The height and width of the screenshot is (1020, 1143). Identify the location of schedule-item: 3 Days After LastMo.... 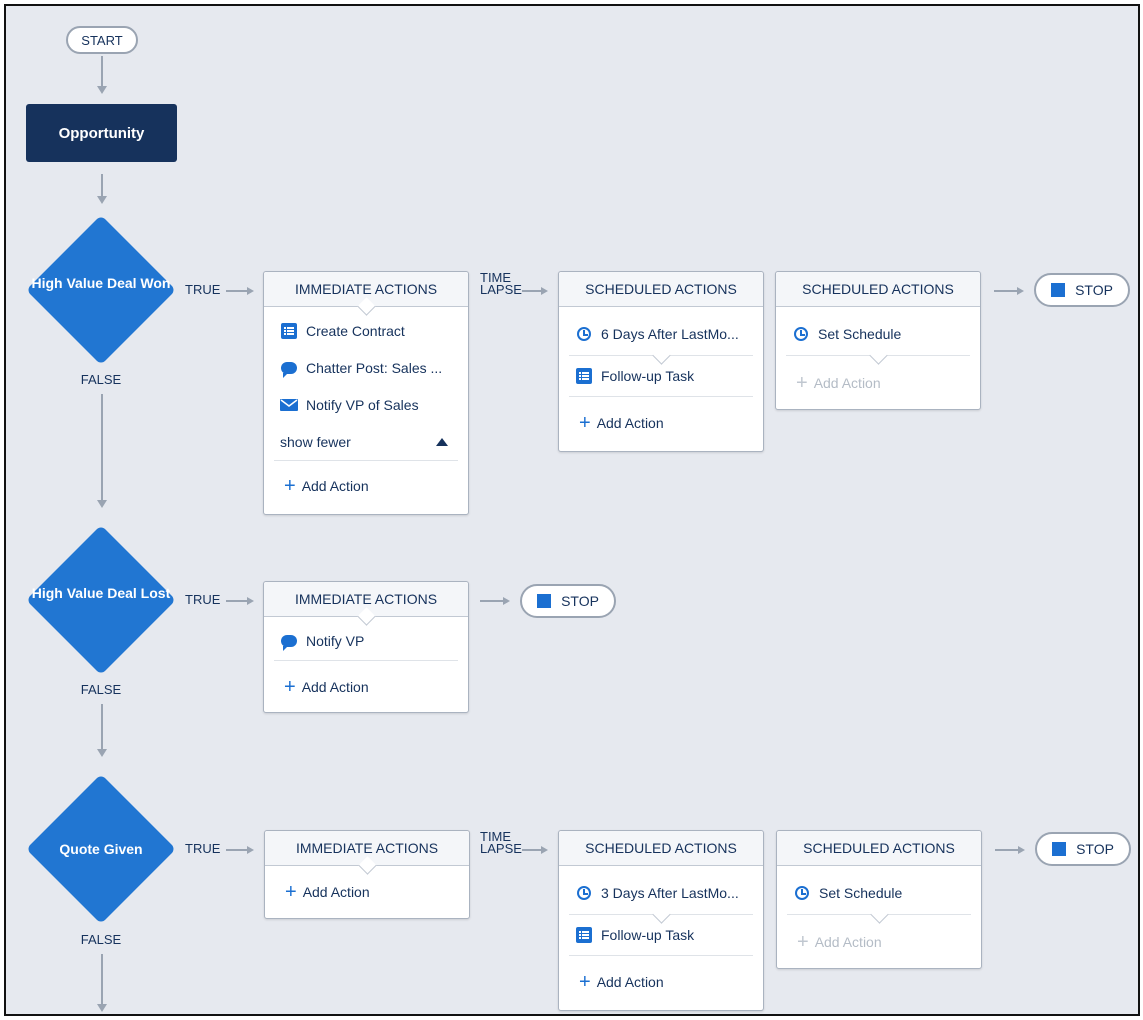
(661, 897).